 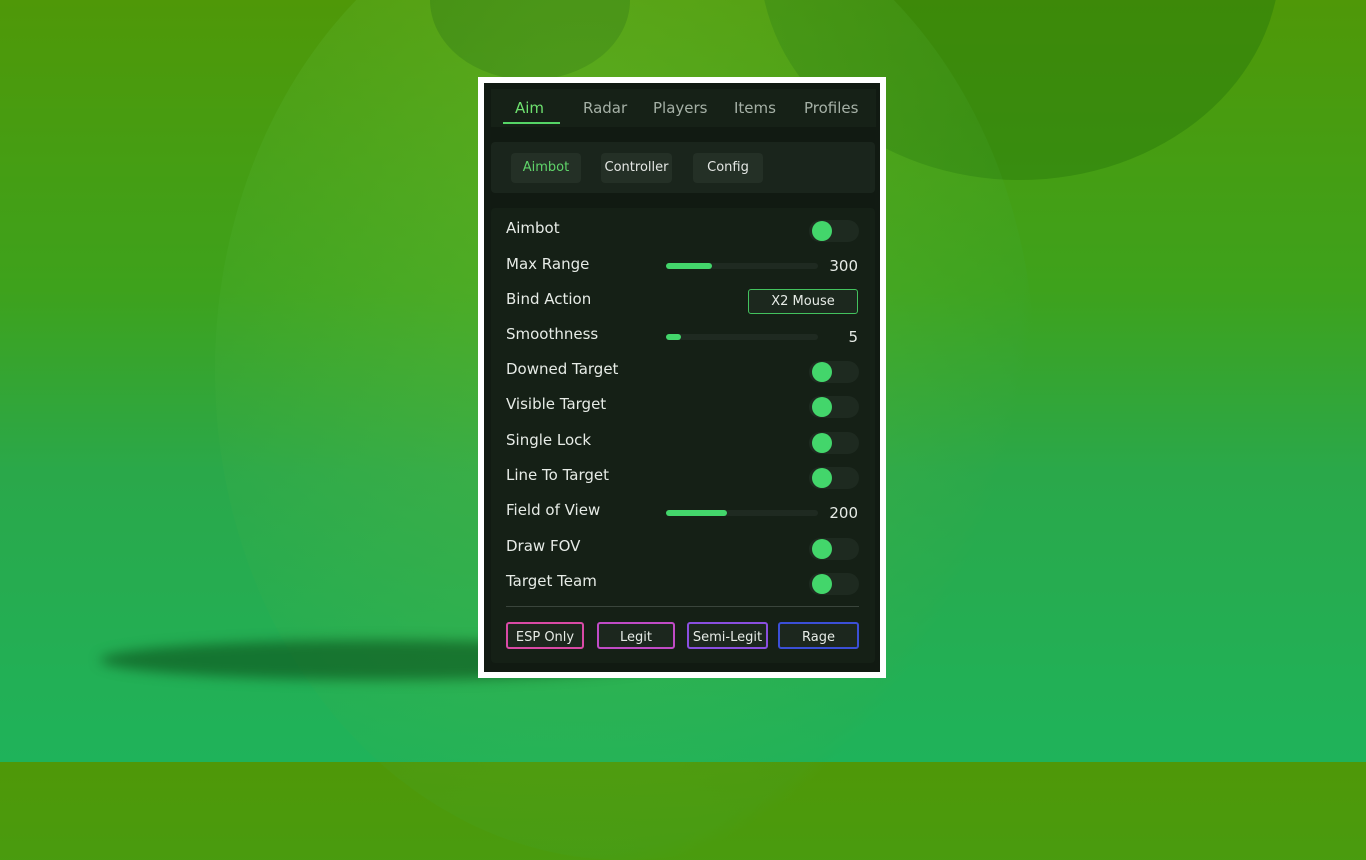 I want to click on draw-fov-label: Draw FOV, so click(x=543, y=546).